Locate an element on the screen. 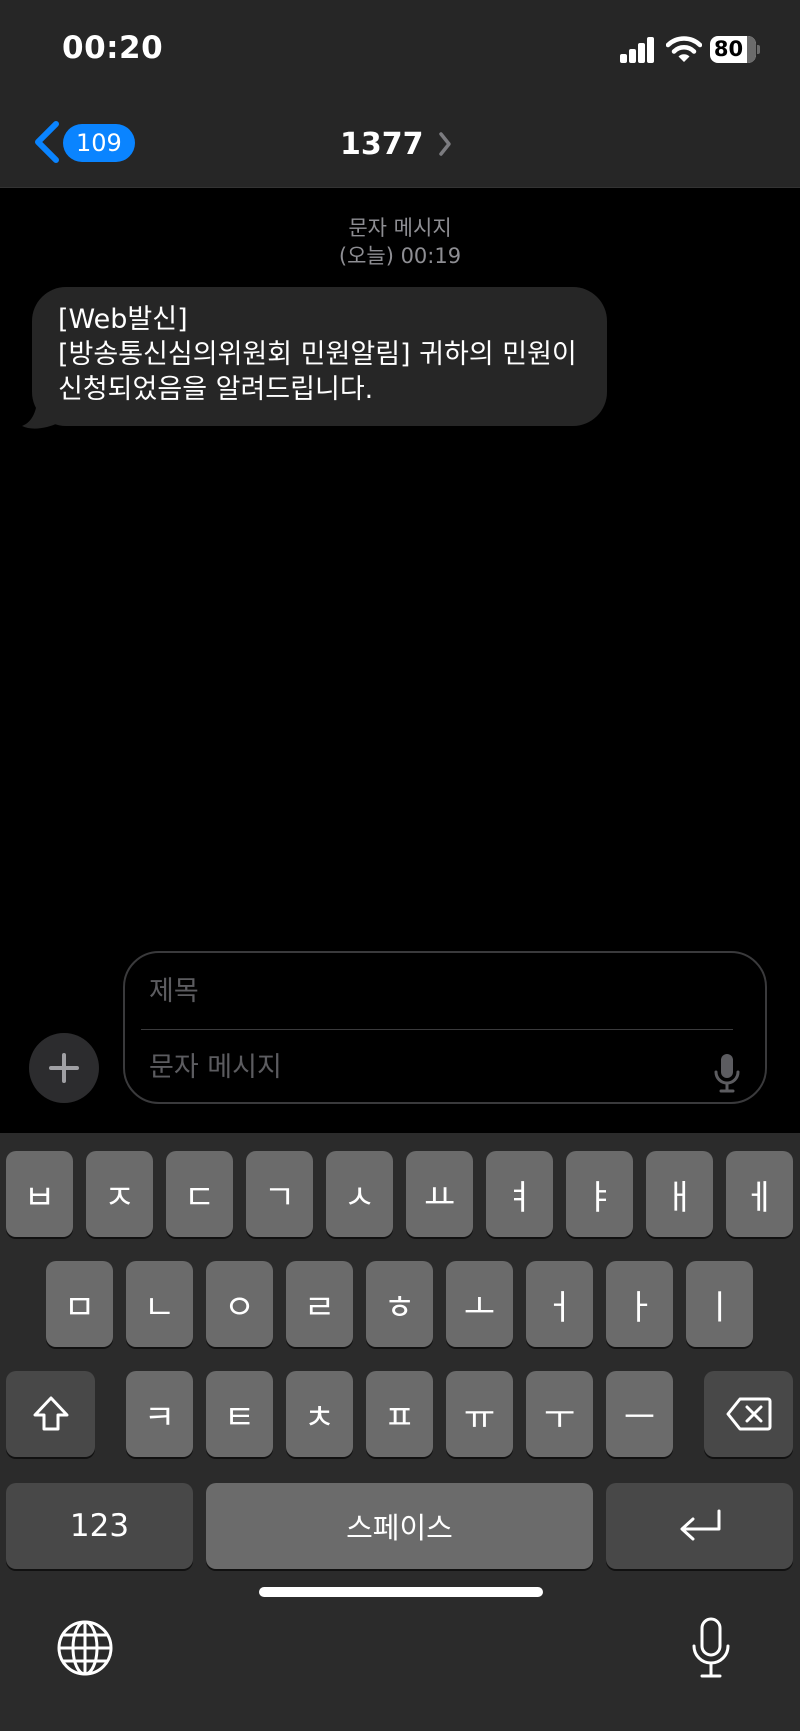 This screenshot has height=1731, width=800. chevron-right-icon is located at coordinates (444, 144).